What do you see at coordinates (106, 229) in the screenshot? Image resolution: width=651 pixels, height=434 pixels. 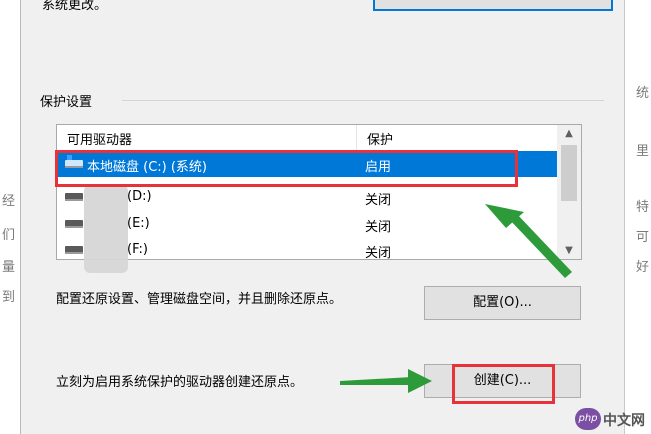 I see `blurred-drive-labels` at bounding box center [106, 229].